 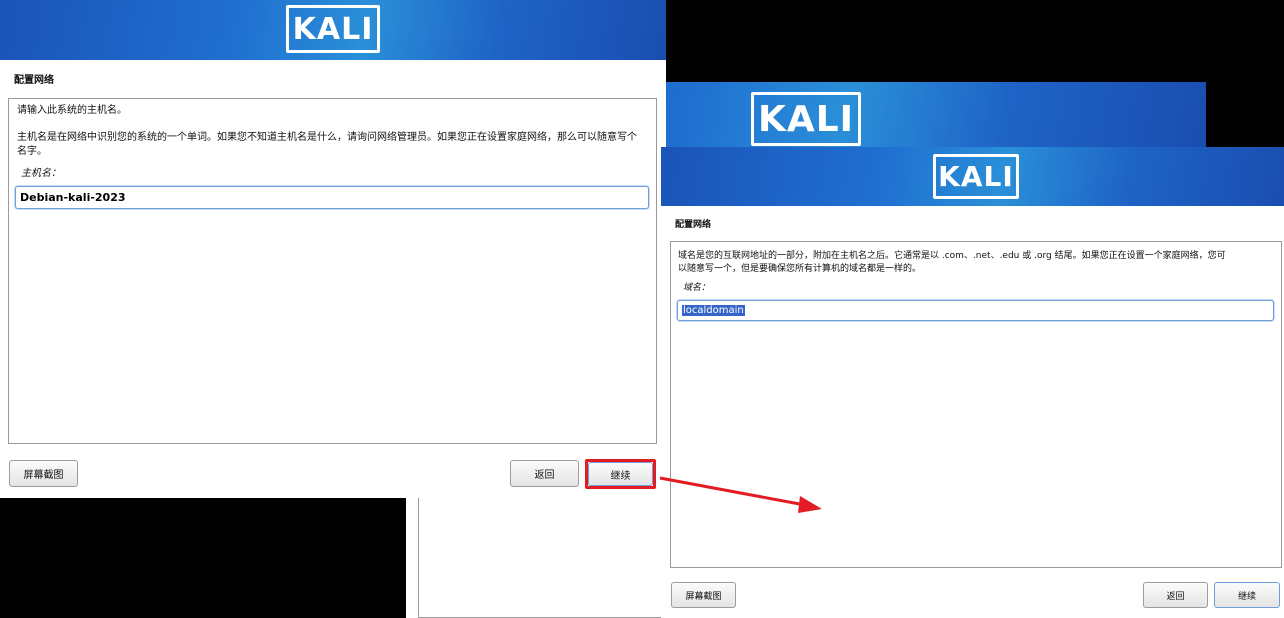 What do you see at coordinates (732, 491) in the screenshot?
I see `arrow-shaft` at bounding box center [732, 491].